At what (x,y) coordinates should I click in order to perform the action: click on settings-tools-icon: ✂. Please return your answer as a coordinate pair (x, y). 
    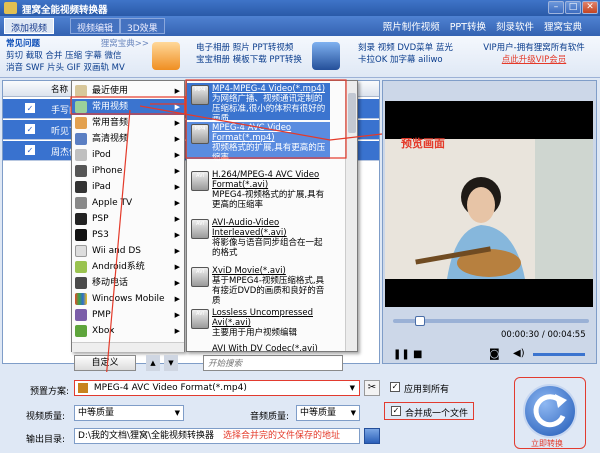
    Looking at the image, I should click on (372, 388).